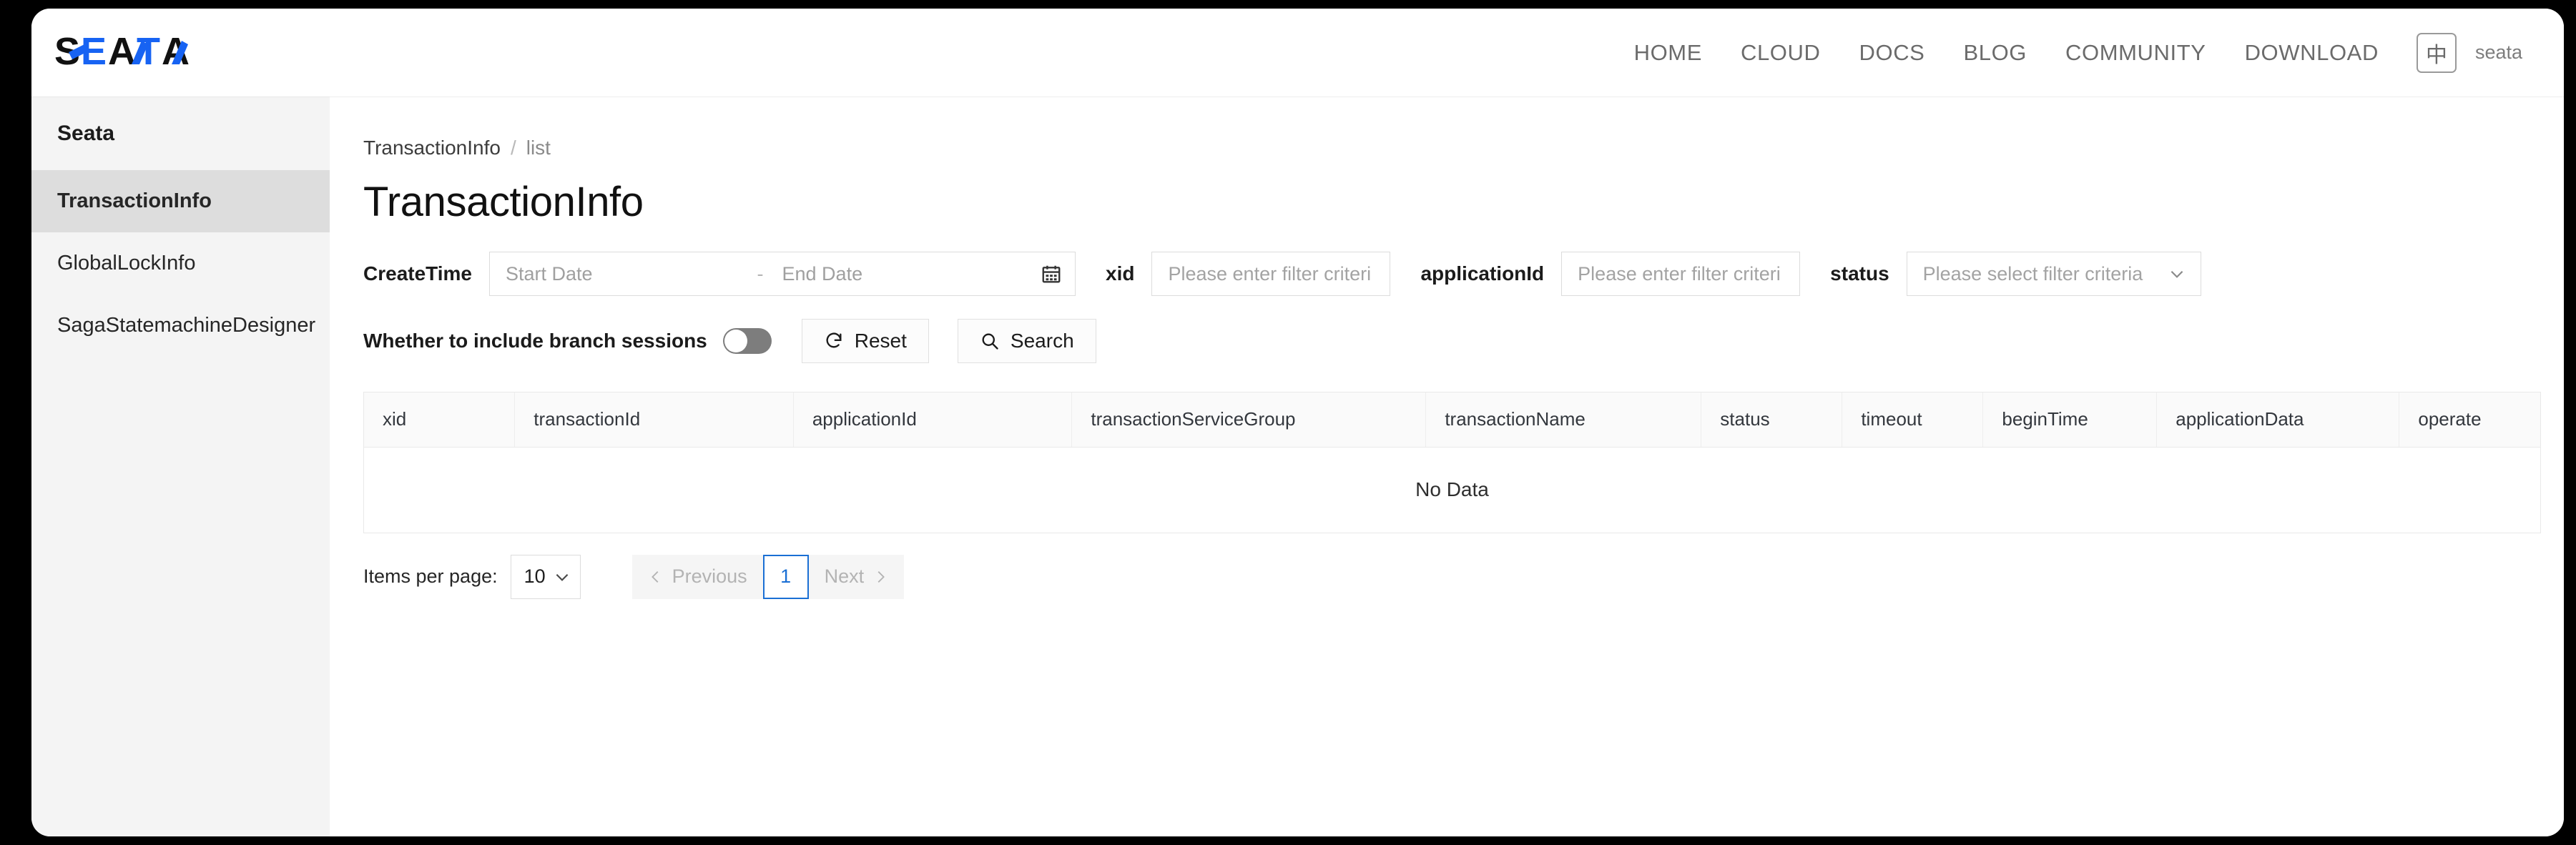 Image resolution: width=2576 pixels, height=845 pixels. I want to click on previous-page-button: Previous, so click(697, 577).